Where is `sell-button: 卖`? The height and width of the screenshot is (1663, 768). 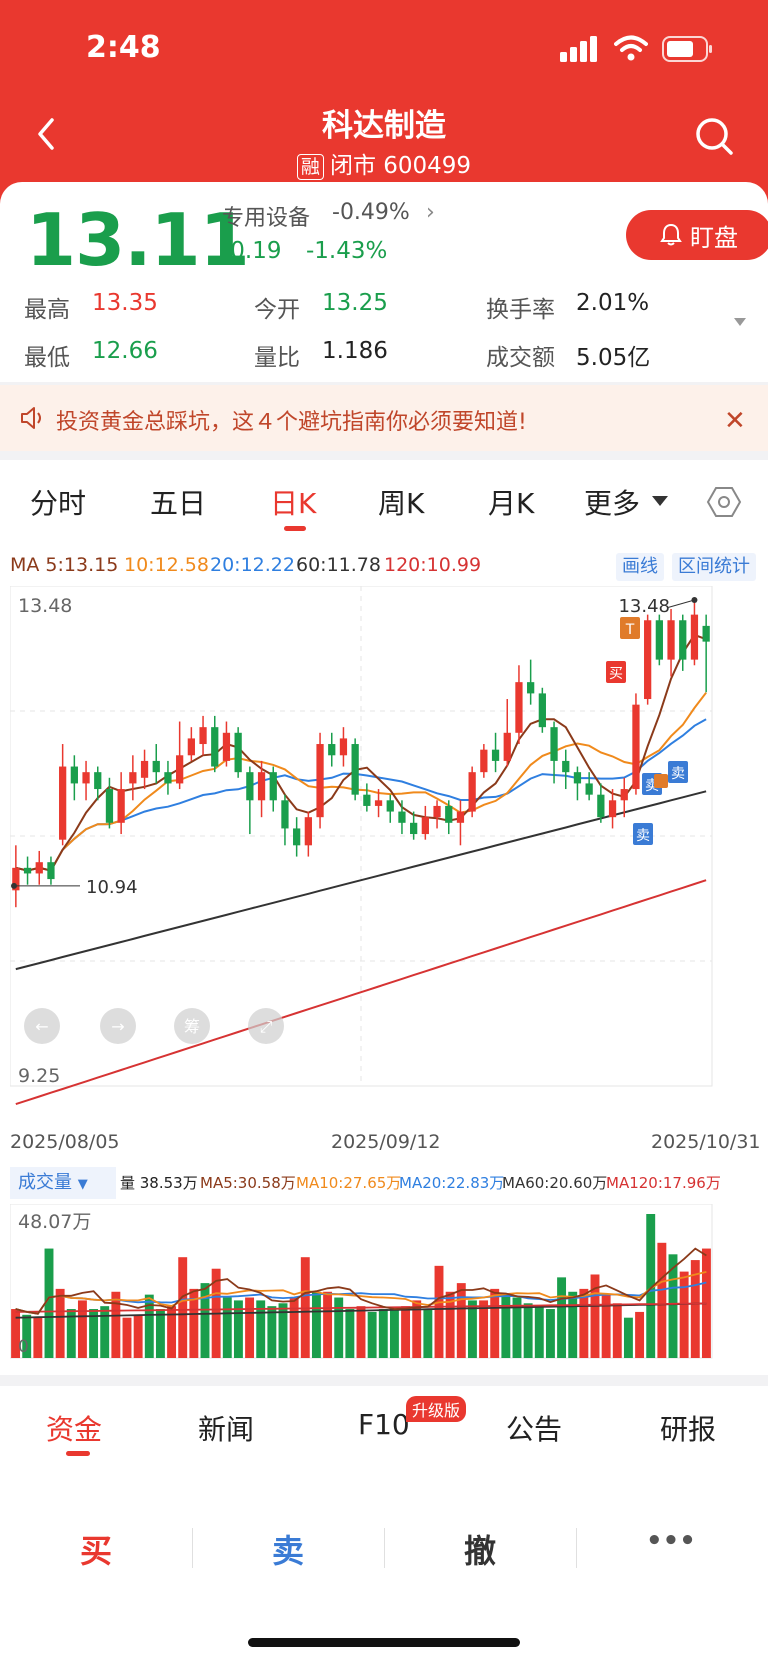
sell-button: 卖 is located at coordinates (288, 1549).